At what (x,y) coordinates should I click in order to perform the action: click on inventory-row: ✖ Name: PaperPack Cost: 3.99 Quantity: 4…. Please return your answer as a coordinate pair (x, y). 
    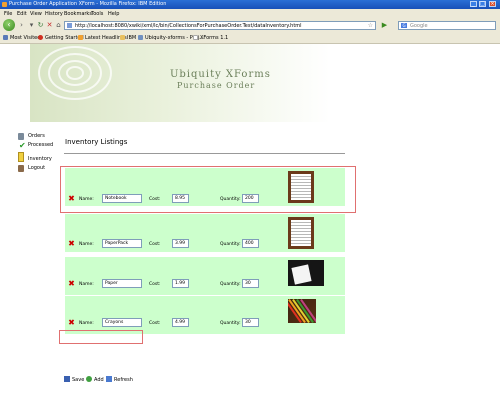
    Looking at the image, I should click on (205, 233).